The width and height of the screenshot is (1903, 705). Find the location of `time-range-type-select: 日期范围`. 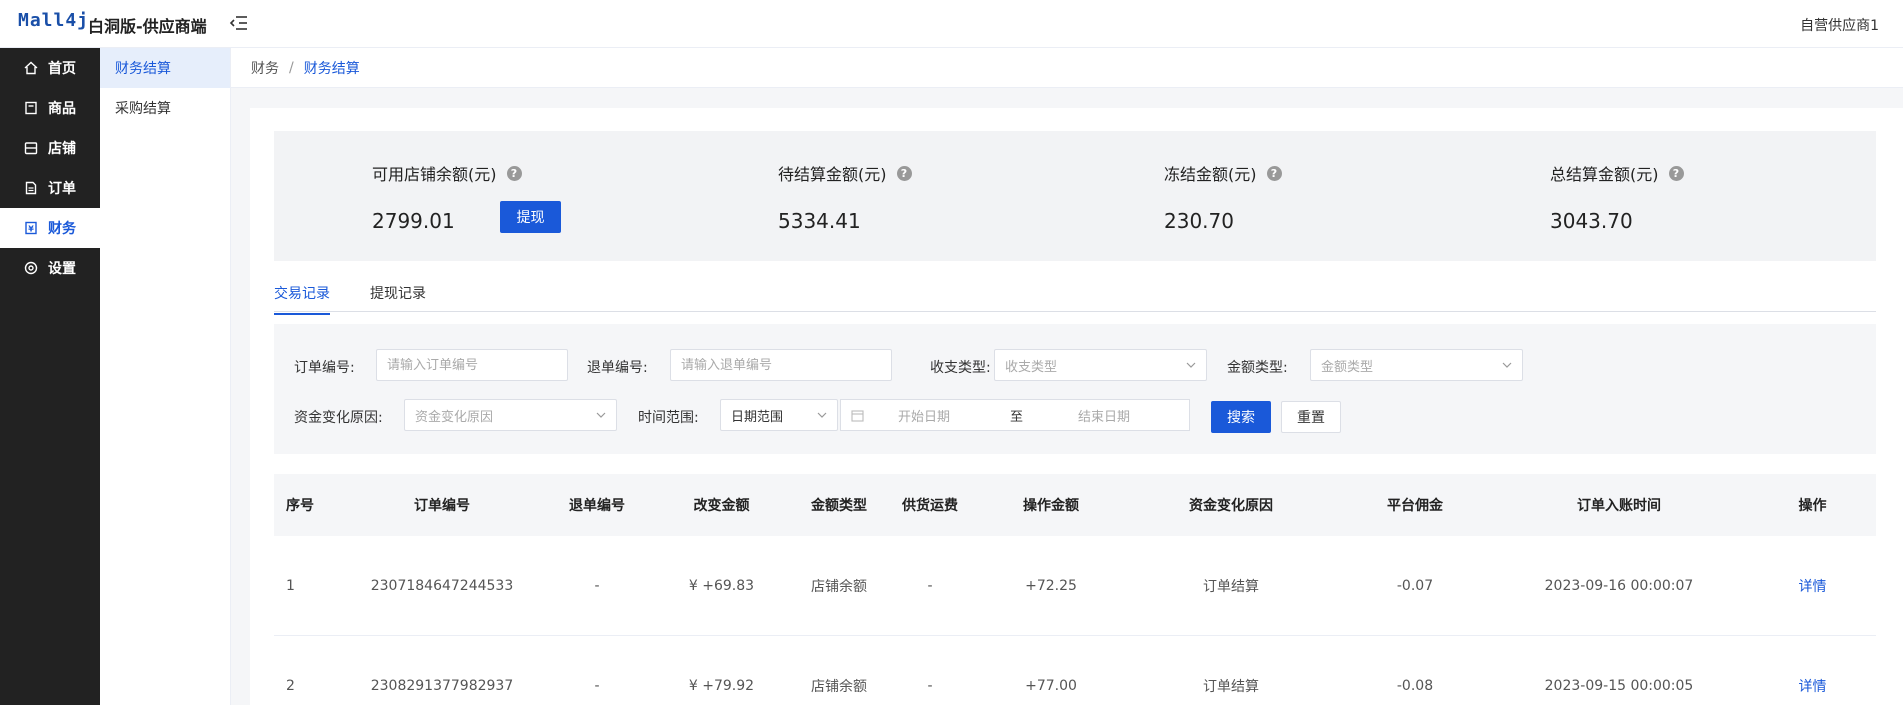

time-range-type-select: 日期范围 is located at coordinates (779, 415).